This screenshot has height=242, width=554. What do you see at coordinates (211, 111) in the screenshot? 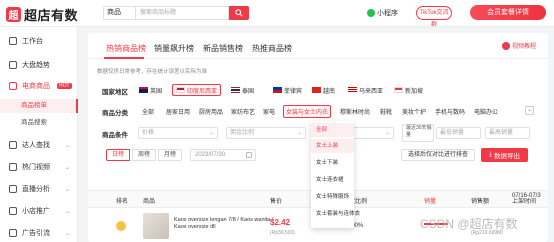
I see `category-kitchen: 厨房用品` at bounding box center [211, 111].